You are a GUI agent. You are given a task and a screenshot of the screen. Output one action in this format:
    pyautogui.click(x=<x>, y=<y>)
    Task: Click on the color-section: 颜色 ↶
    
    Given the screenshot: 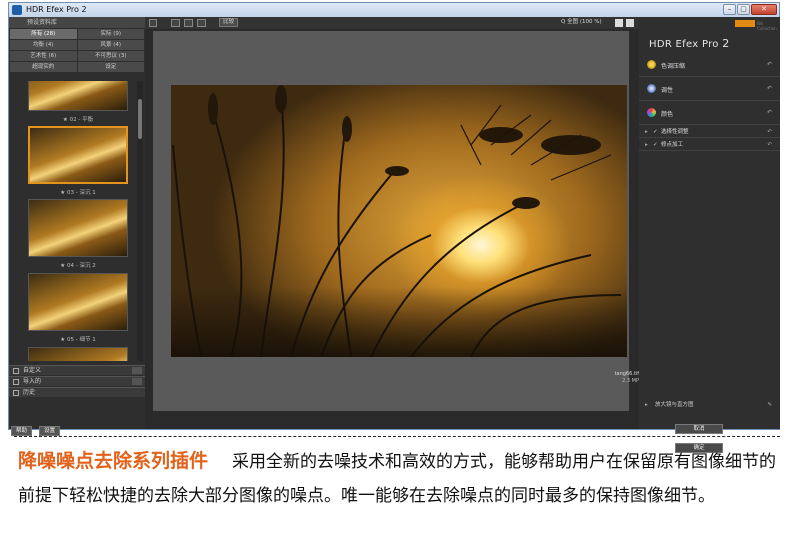 What is the action you would take?
    pyautogui.click(x=709, y=114)
    